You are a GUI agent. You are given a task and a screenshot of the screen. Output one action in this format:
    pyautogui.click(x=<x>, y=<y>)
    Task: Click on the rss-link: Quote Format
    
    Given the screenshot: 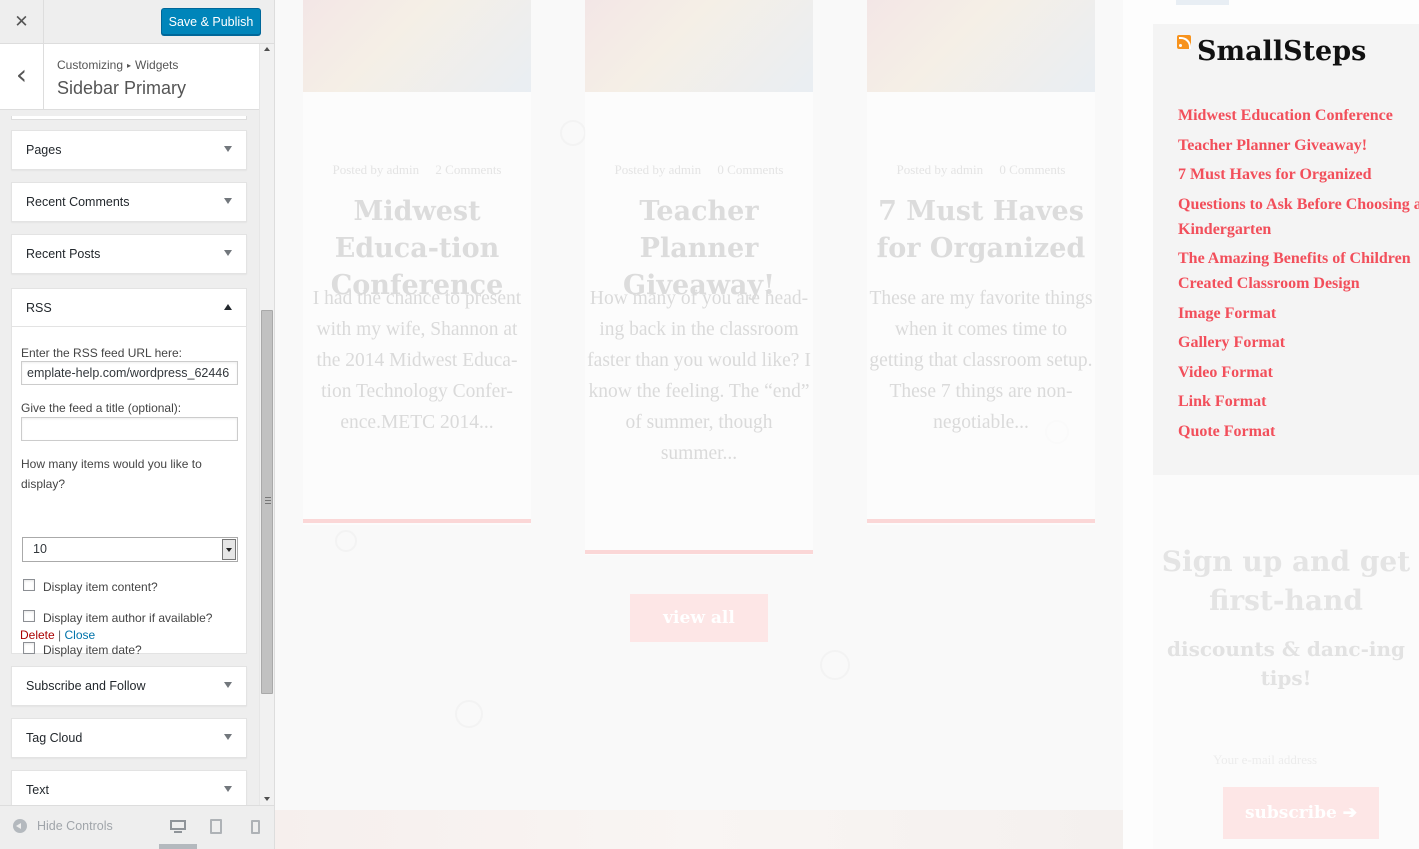 What is the action you would take?
    pyautogui.click(x=1298, y=431)
    